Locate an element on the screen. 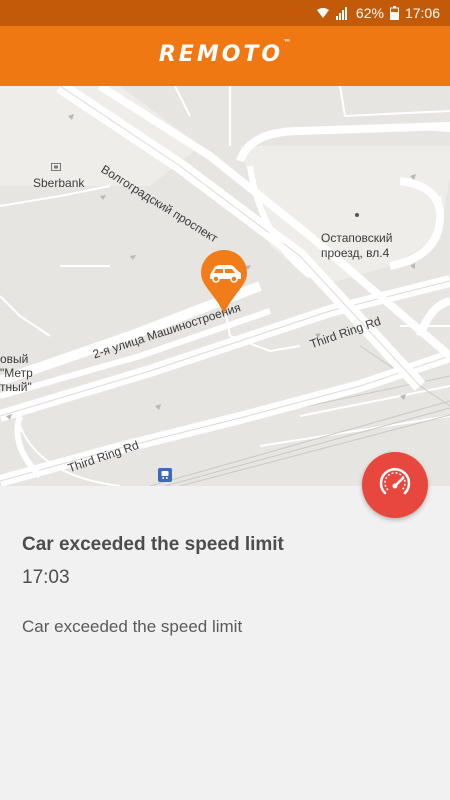 The height and width of the screenshot is (800, 450). app-bar: REMOTO™ is located at coordinates (225, 56).